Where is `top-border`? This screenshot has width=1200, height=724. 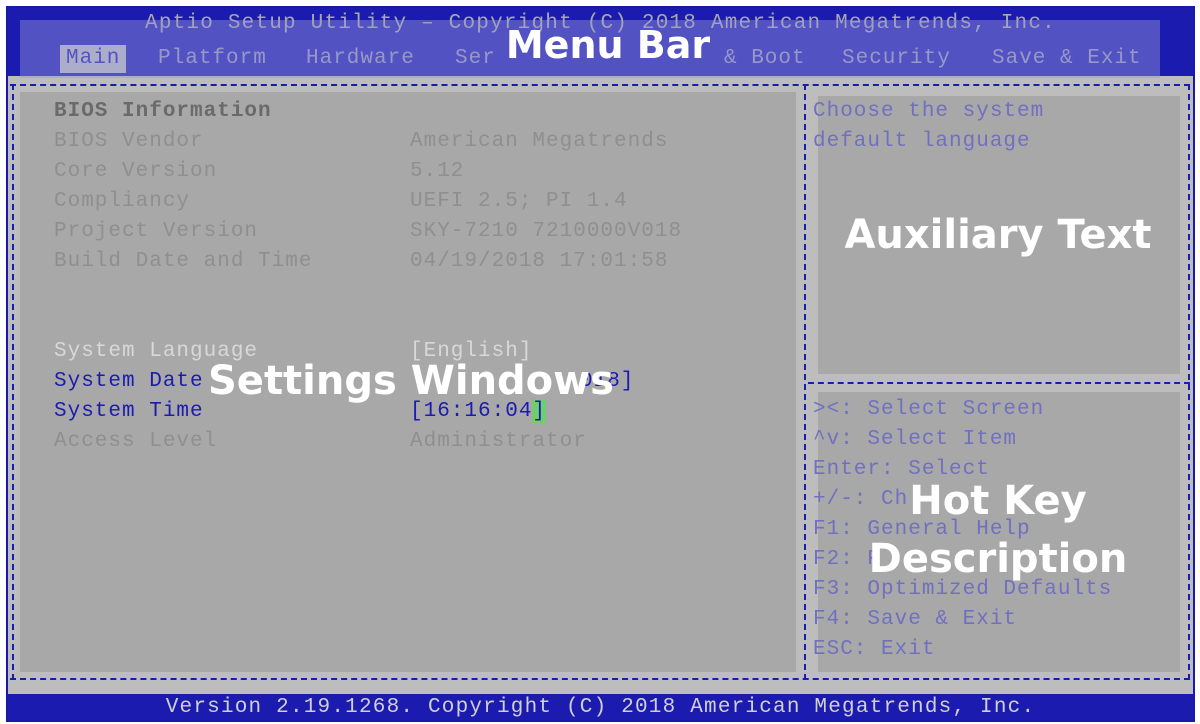
top-border is located at coordinates (600, 85).